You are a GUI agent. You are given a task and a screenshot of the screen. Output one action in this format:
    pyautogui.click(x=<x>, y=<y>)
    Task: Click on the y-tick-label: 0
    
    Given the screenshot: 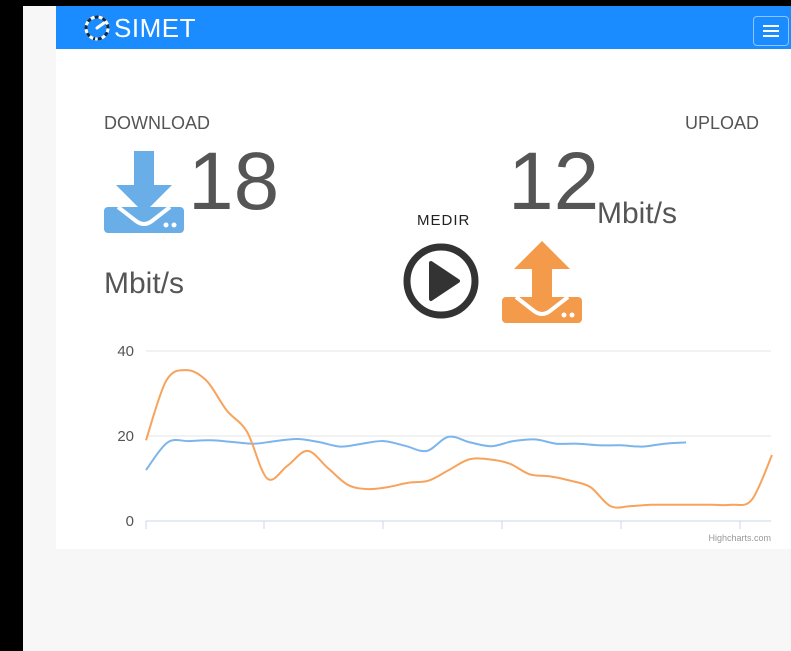 What is the action you would take?
    pyautogui.click(x=130, y=521)
    